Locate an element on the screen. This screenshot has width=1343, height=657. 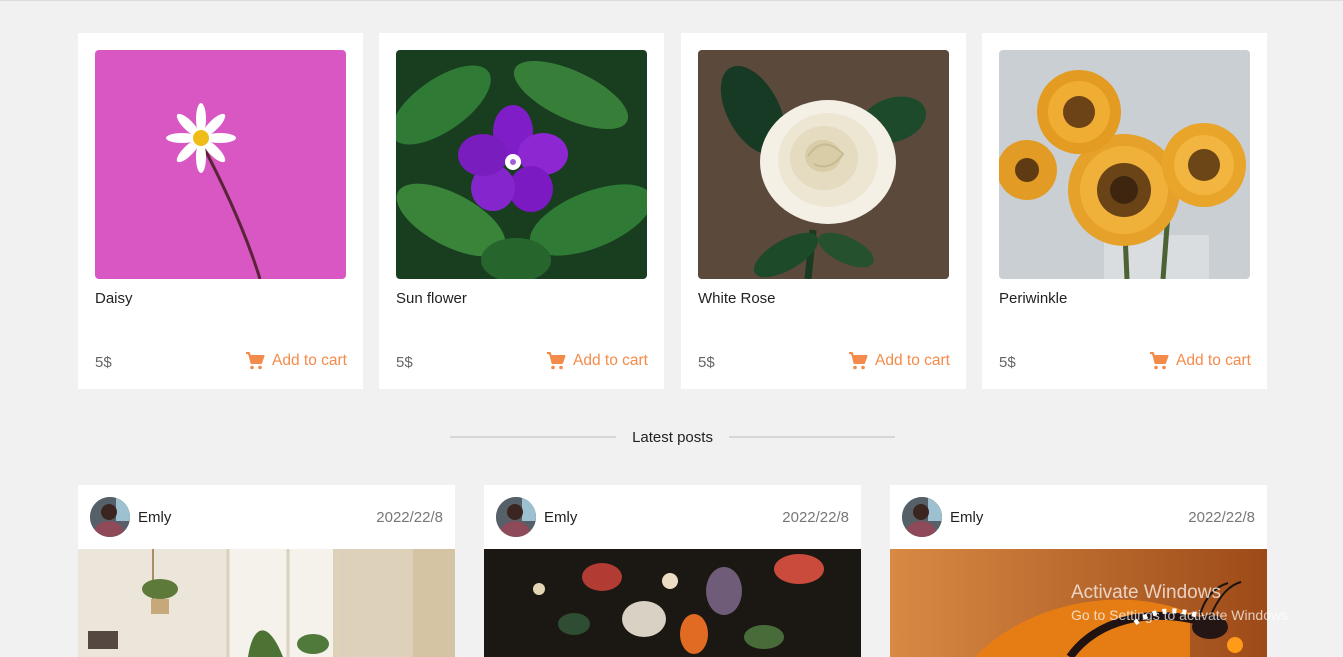
product-name: White Rose is located at coordinates (737, 298).